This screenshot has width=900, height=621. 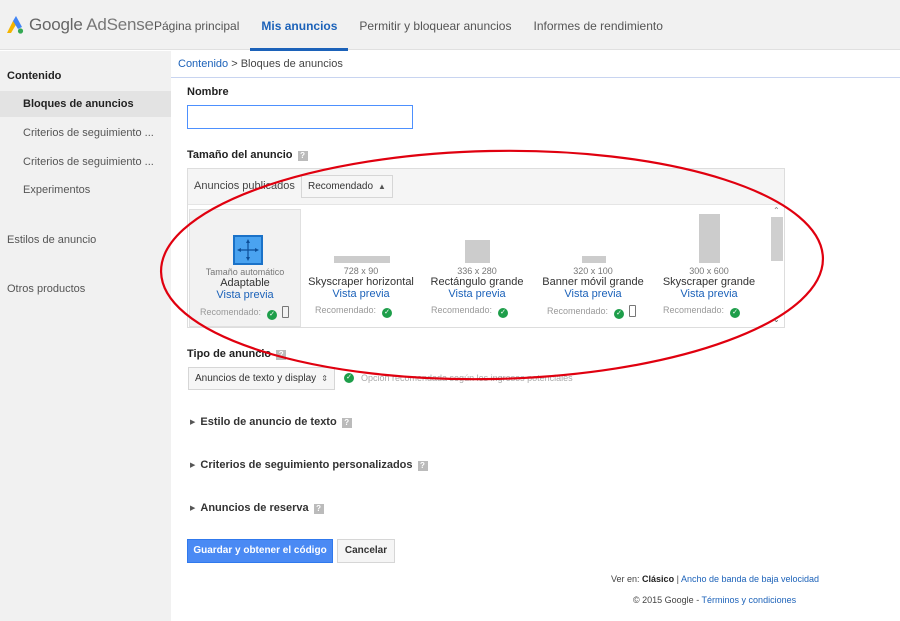 I want to click on nav-reports: Informes de rendimiento, so click(x=597, y=25).